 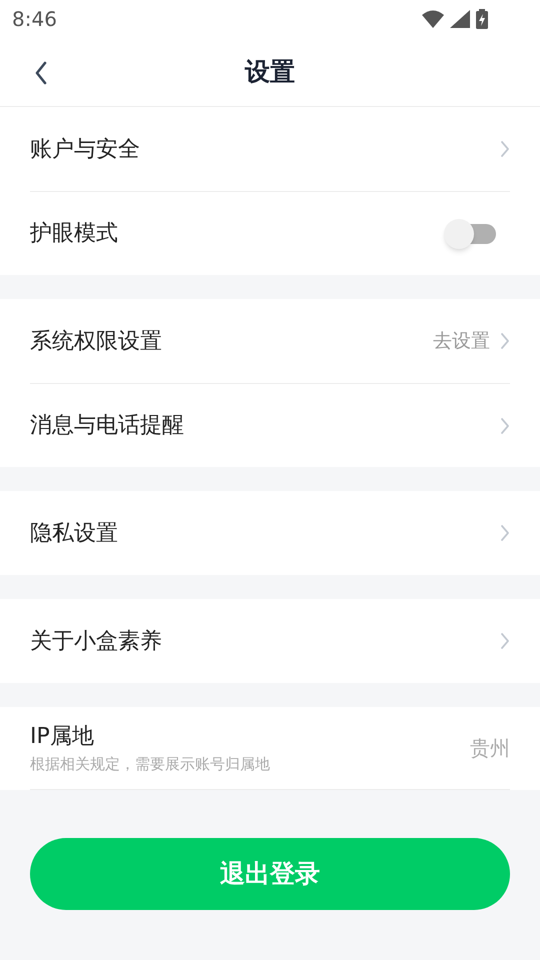 I want to click on setting-label: 隐私设置, so click(x=74, y=534).